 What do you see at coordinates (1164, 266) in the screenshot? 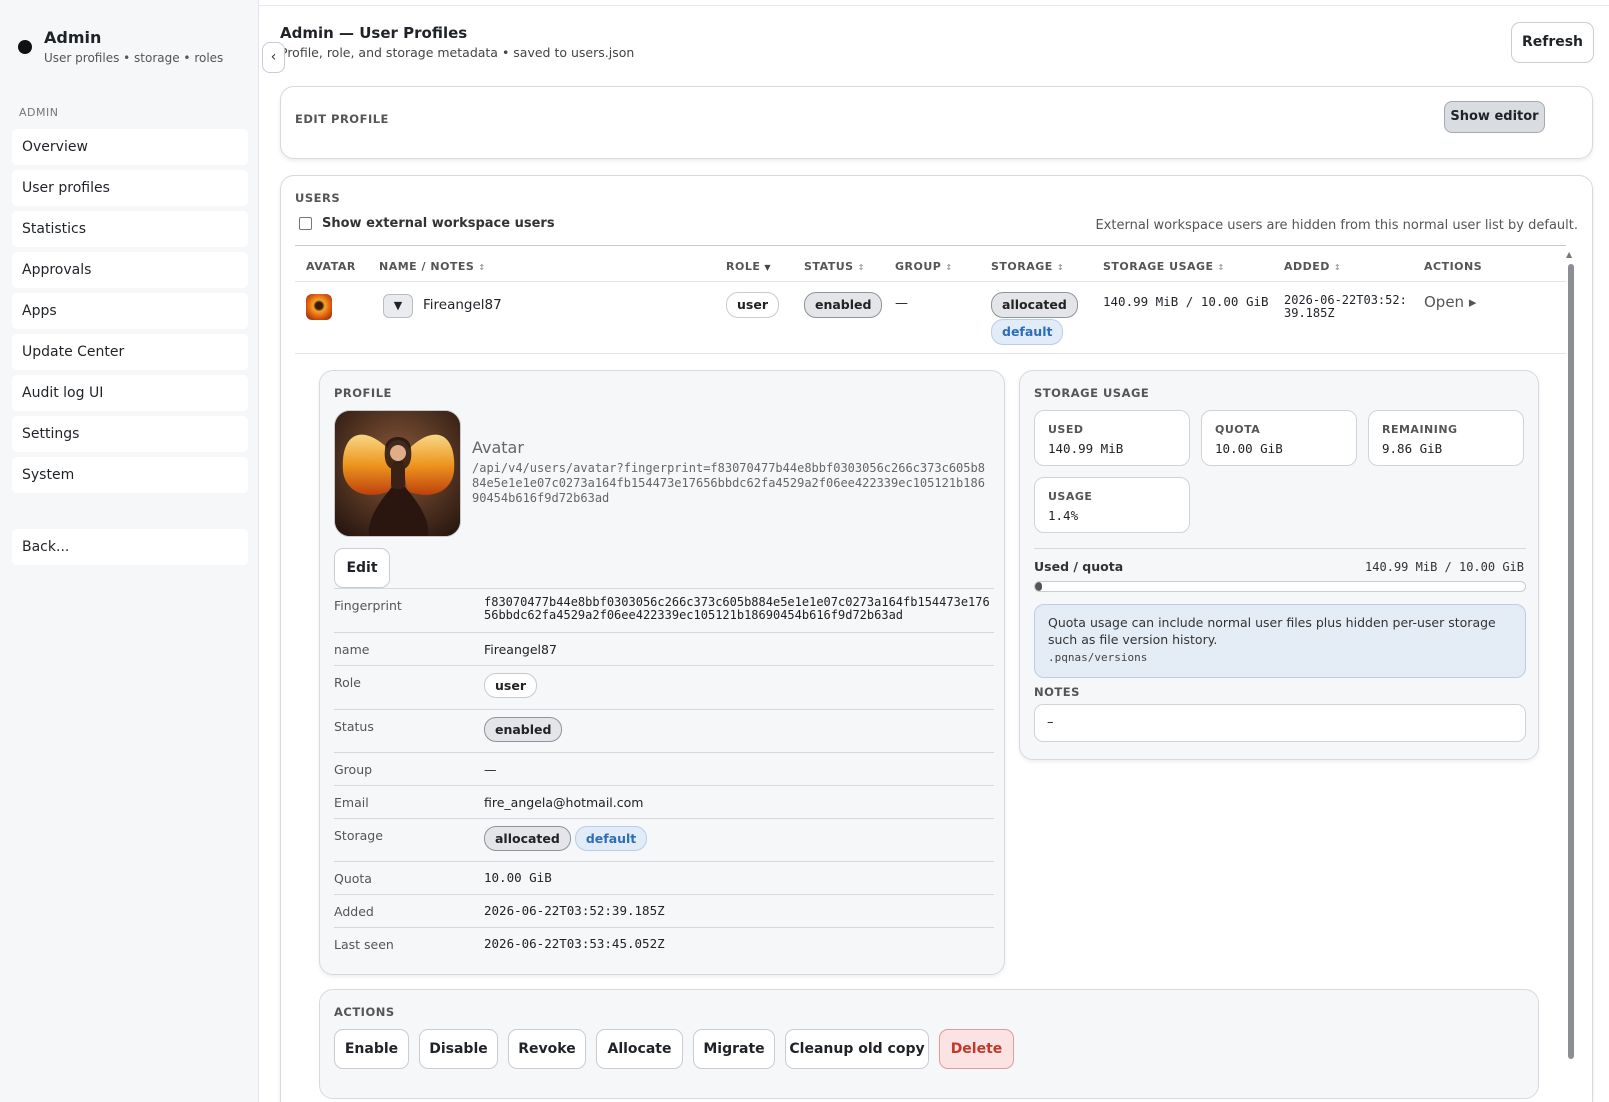
I see `col-storage-usage: STORAGE USAGE ↕` at bounding box center [1164, 266].